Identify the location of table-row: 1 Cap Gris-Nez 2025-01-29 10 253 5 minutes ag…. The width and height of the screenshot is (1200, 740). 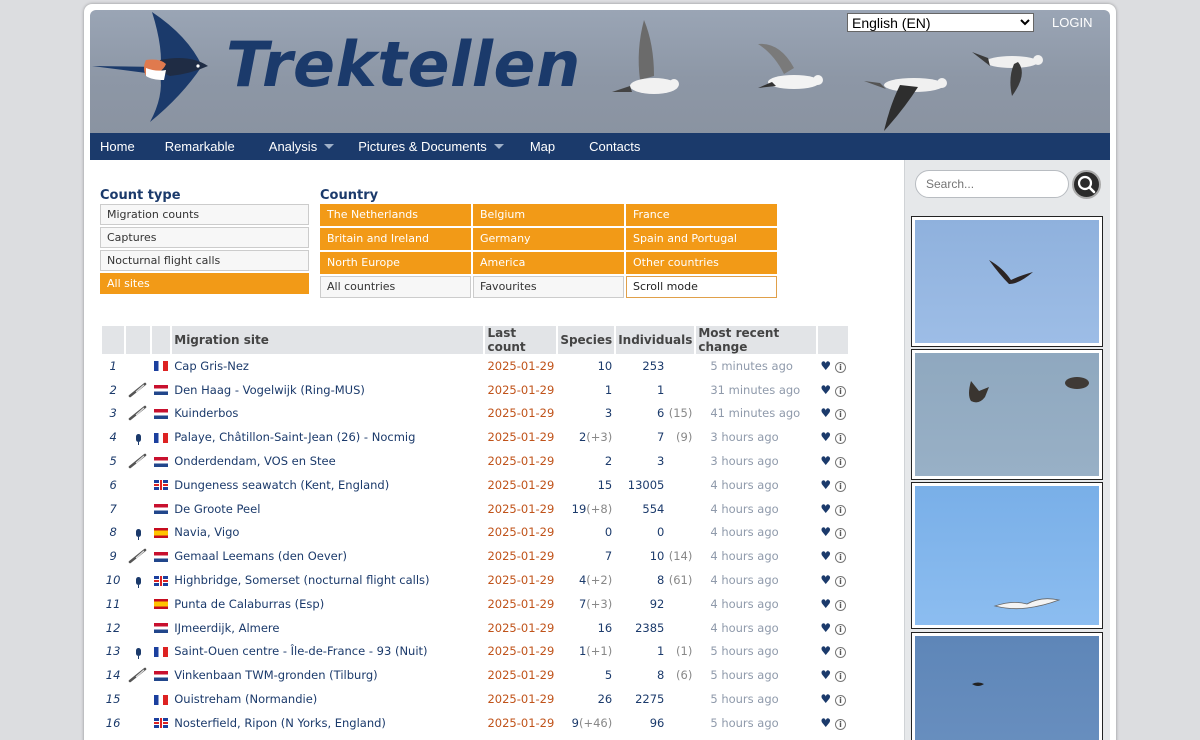
(475, 366).